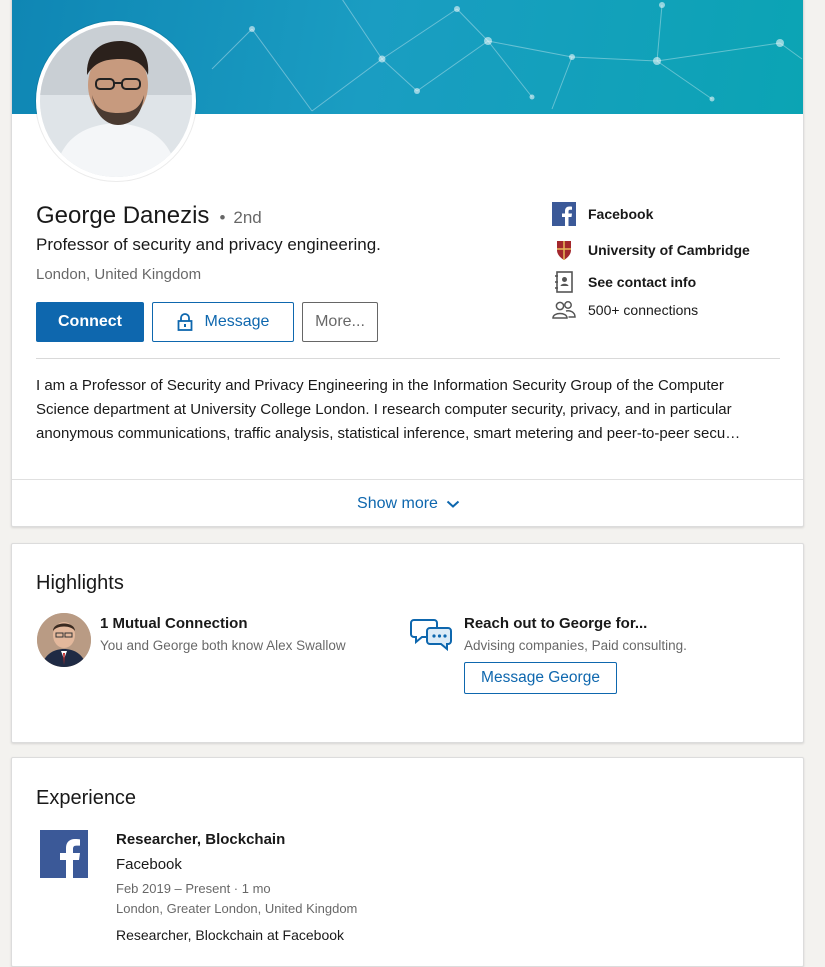 Image resolution: width=825 pixels, height=967 pixels. I want to click on current-company-link: Facebook, so click(602, 214).